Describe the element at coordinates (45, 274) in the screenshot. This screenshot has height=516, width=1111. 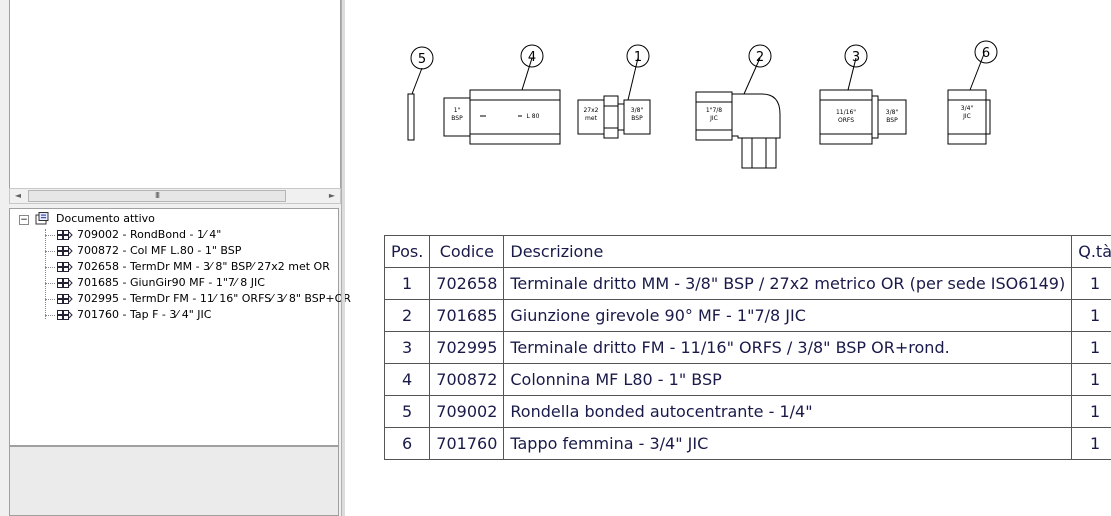
I see `tree-connector` at that location.